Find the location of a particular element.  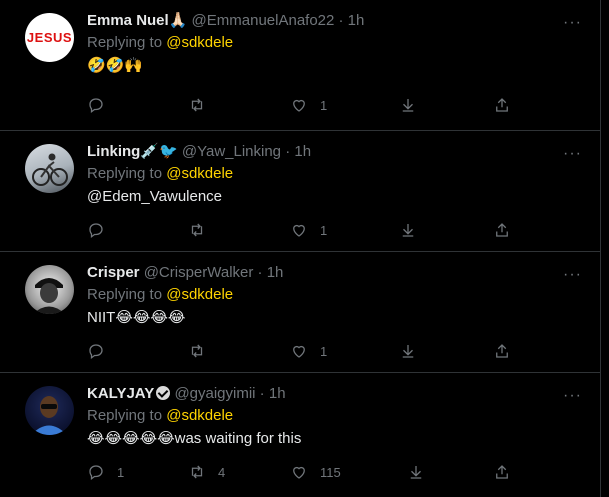

avatar: JESUS is located at coordinates (49, 37).